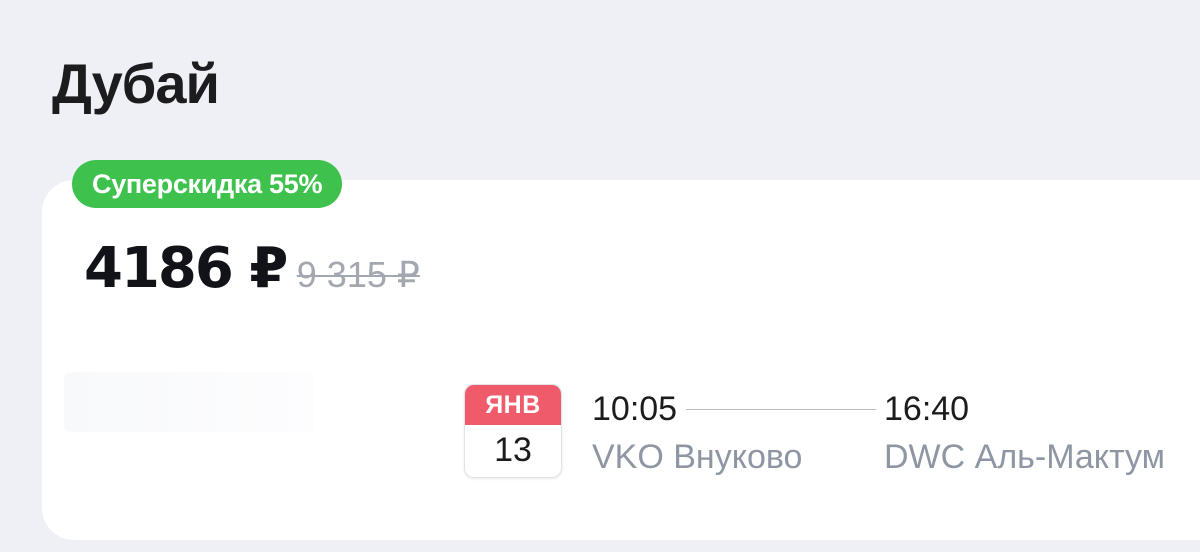 The height and width of the screenshot is (552, 1200). What do you see at coordinates (207, 184) in the screenshot?
I see `discount-badge: Суперскидка 55%` at bounding box center [207, 184].